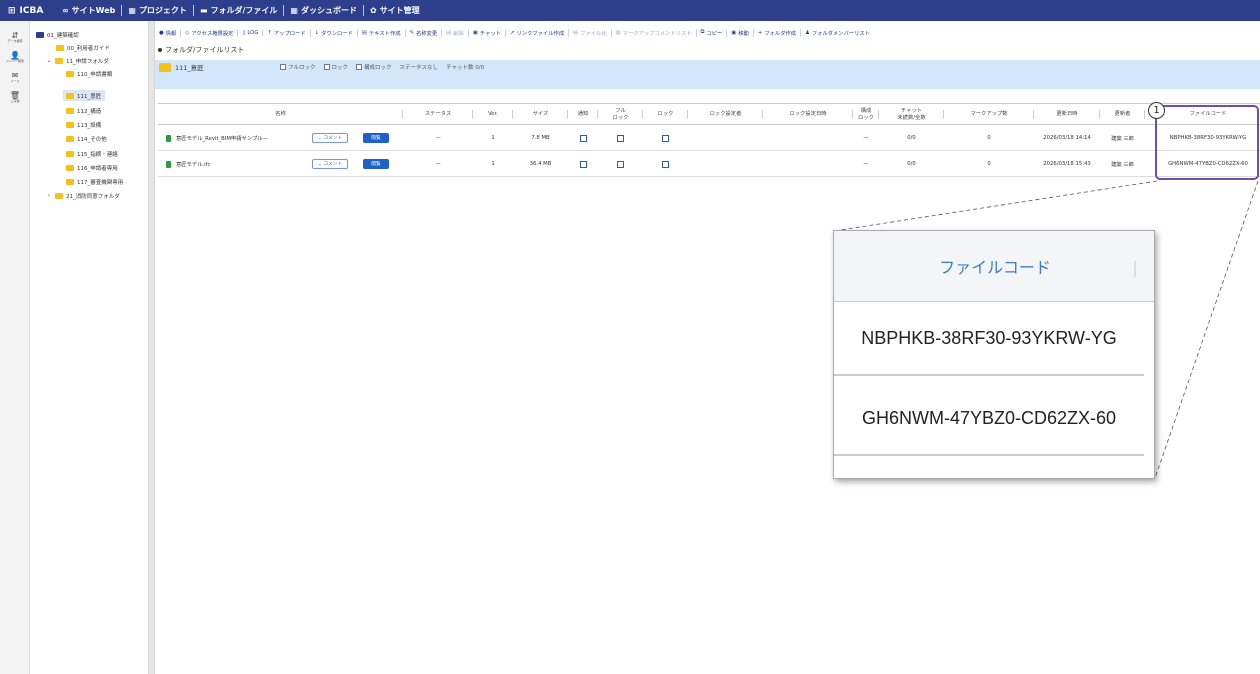 This screenshot has height=674, width=1260. I want to click on ver-cell: 1, so click(493, 164).